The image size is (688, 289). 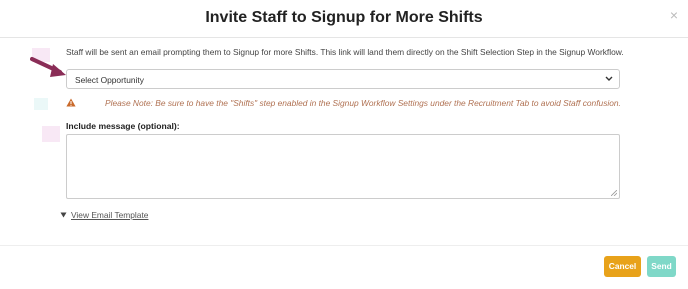 I want to click on resize-grip-icon, so click(x=614, y=193).